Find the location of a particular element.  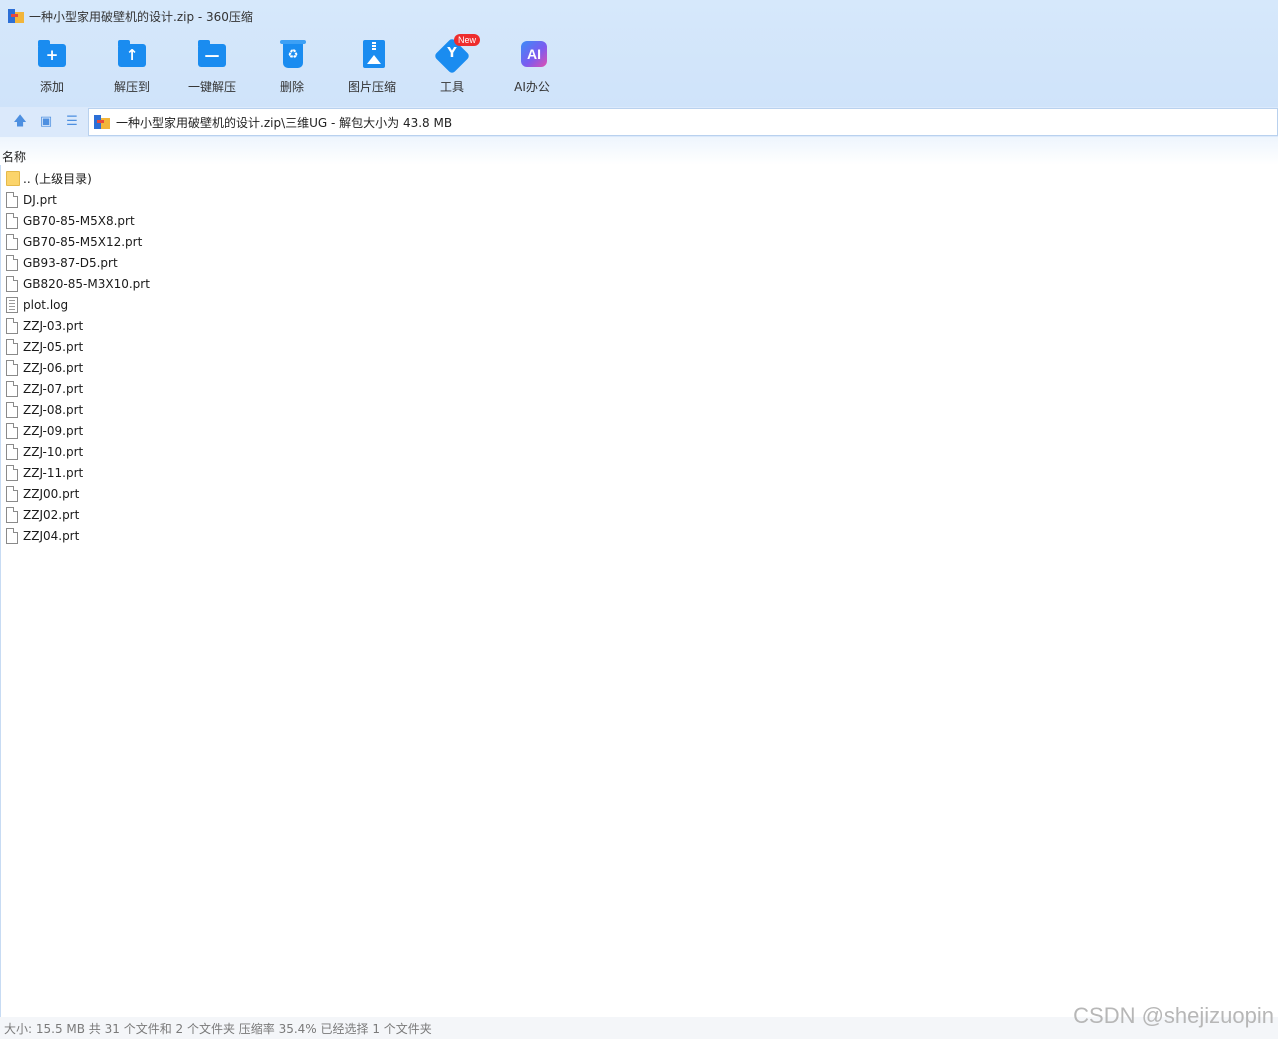

file-row: ZZJ-05.prt is located at coordinates (78, 346).